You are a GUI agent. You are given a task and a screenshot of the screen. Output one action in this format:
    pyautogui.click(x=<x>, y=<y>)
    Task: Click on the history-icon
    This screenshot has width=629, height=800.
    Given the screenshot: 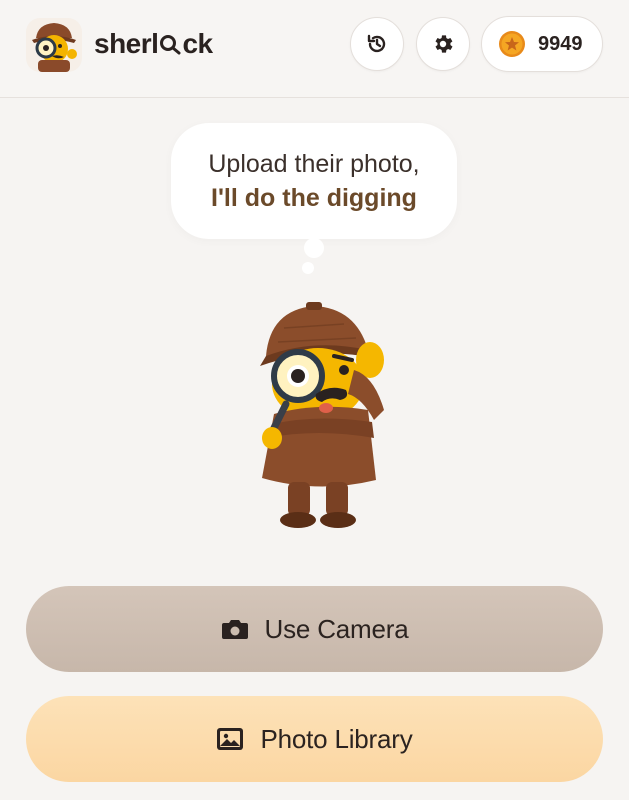 What is the action you would take?
    pyautogui.click(x=376, y=43)
    